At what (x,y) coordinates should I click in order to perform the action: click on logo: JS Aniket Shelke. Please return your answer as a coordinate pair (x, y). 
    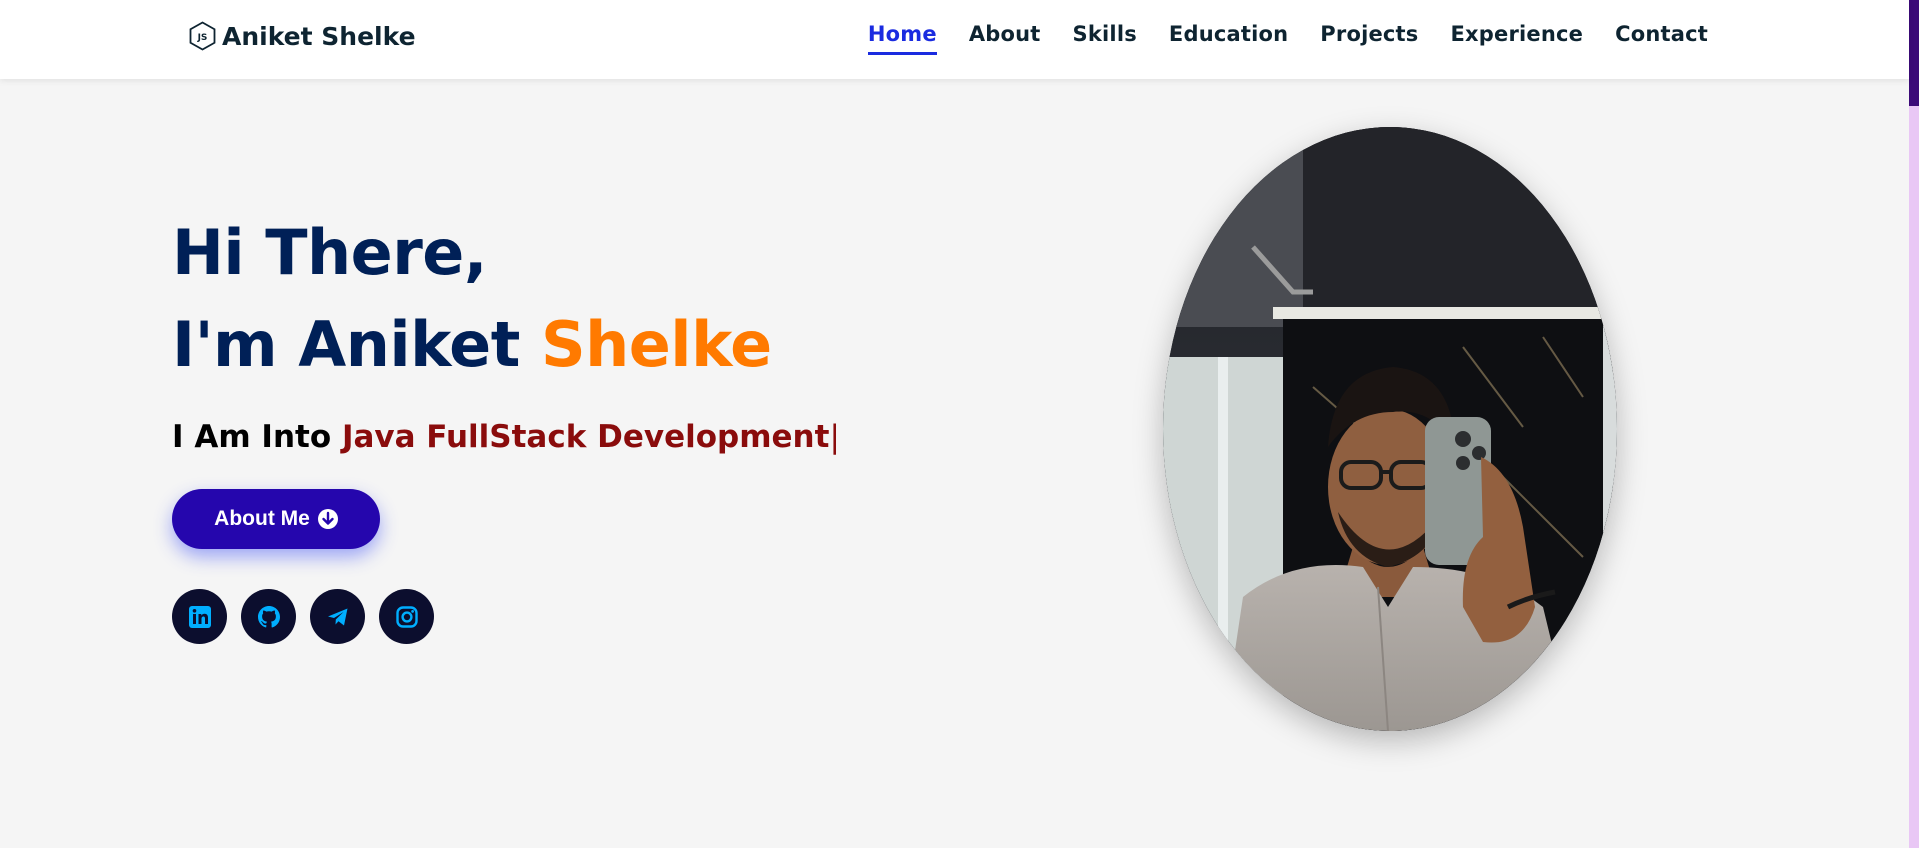
    Looking at the image, I should click on (302, 36).